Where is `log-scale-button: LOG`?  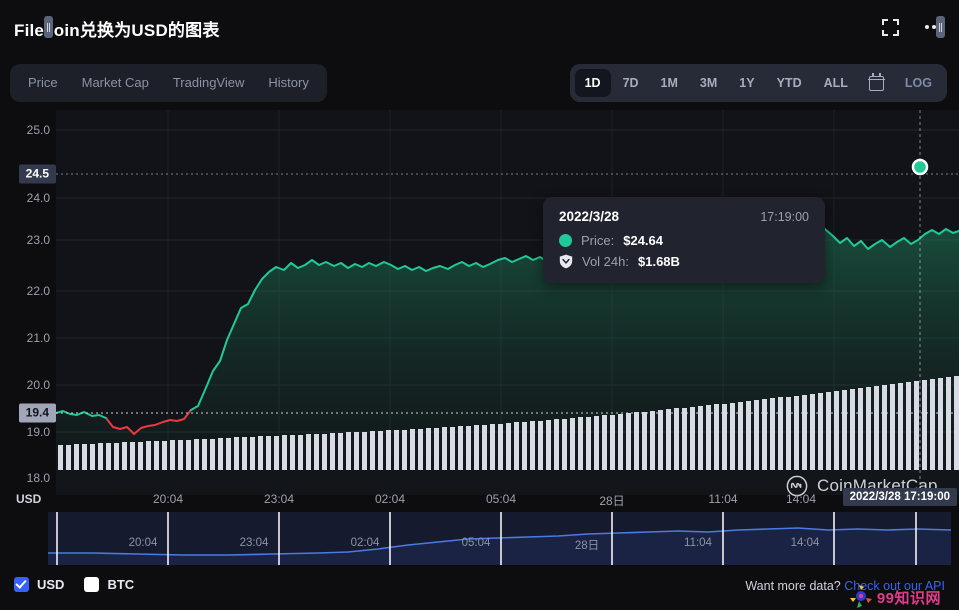
log-scale-button: LOG is located at coordinates (918, 83).